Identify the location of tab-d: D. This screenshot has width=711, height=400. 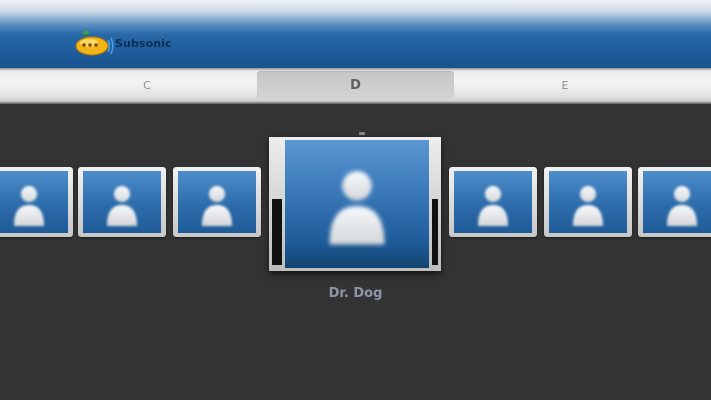
(355, 86).